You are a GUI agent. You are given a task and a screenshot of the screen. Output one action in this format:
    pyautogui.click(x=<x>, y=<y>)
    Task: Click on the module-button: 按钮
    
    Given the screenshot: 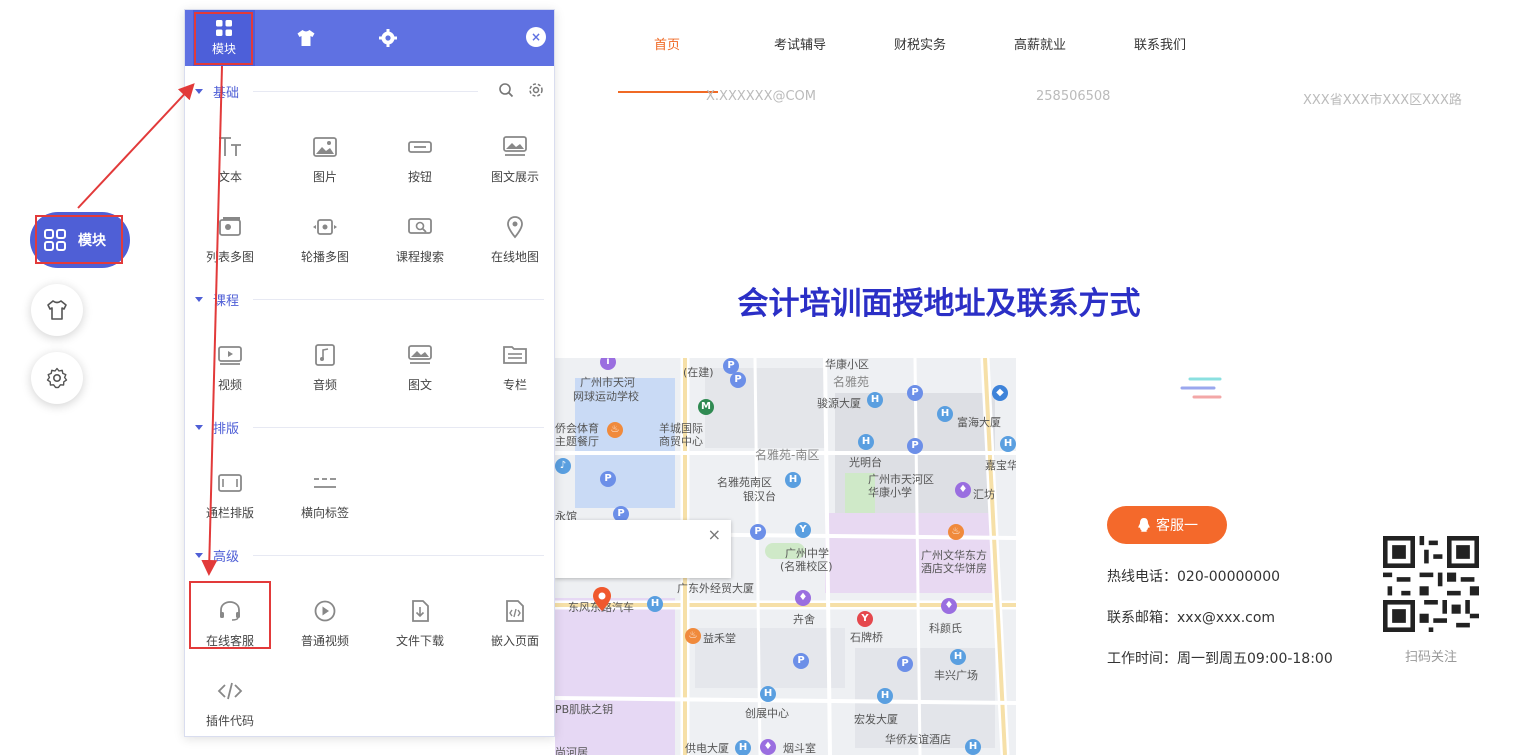 What is the action you would take?
    pyautogui.click(x=420, y=160)
    